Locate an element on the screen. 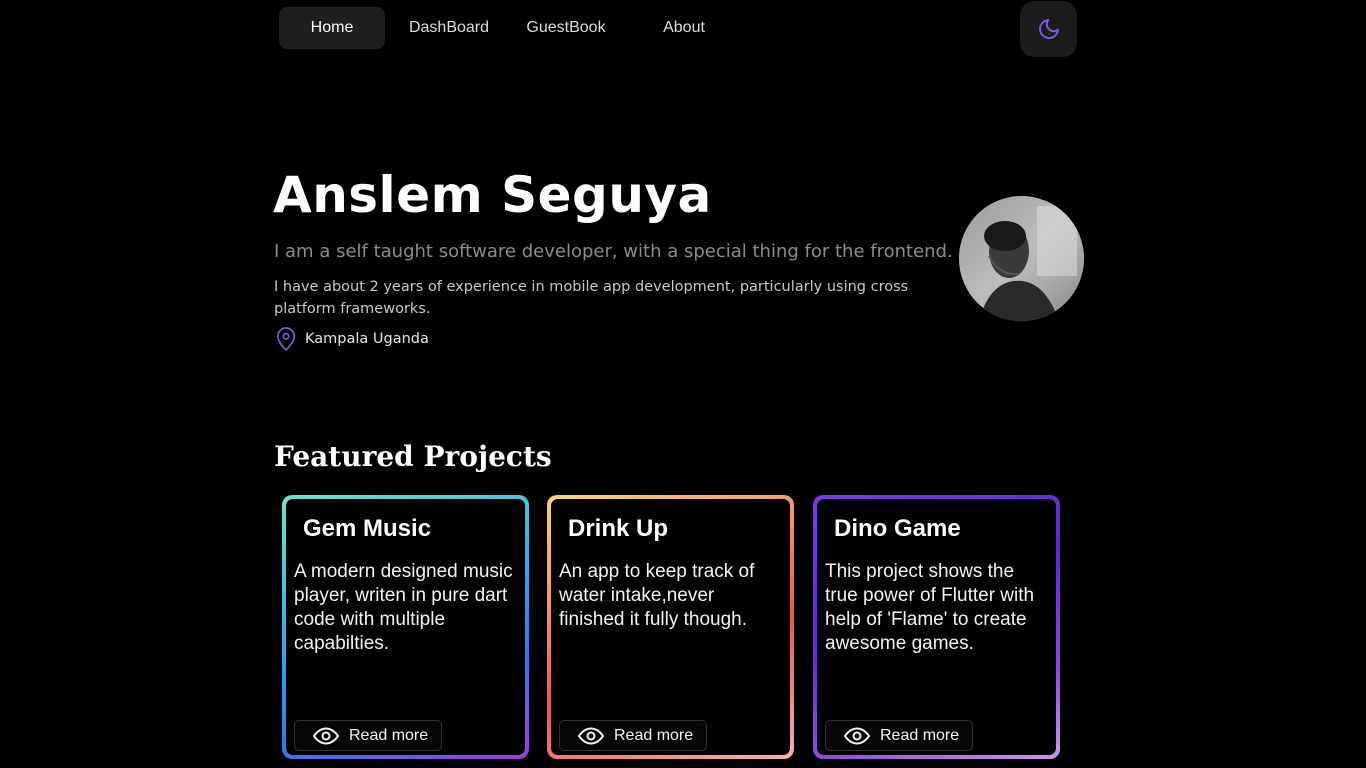 The width and height of the screenshot is (1366, 768). avatar-photo is located at coordinates (1021, 258).